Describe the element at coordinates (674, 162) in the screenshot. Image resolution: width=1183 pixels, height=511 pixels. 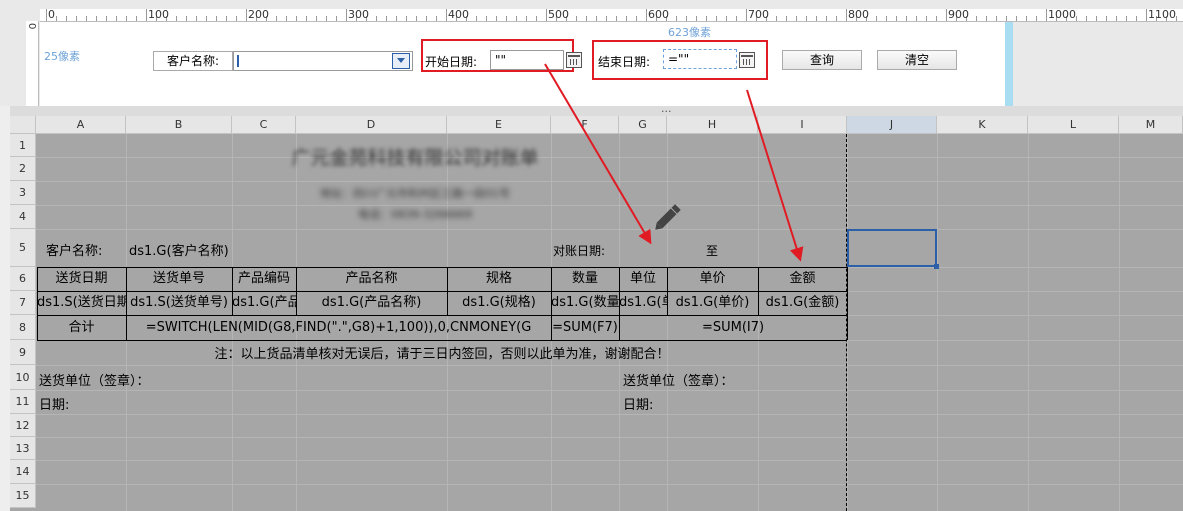
I see `annotation-arrows` at that location.